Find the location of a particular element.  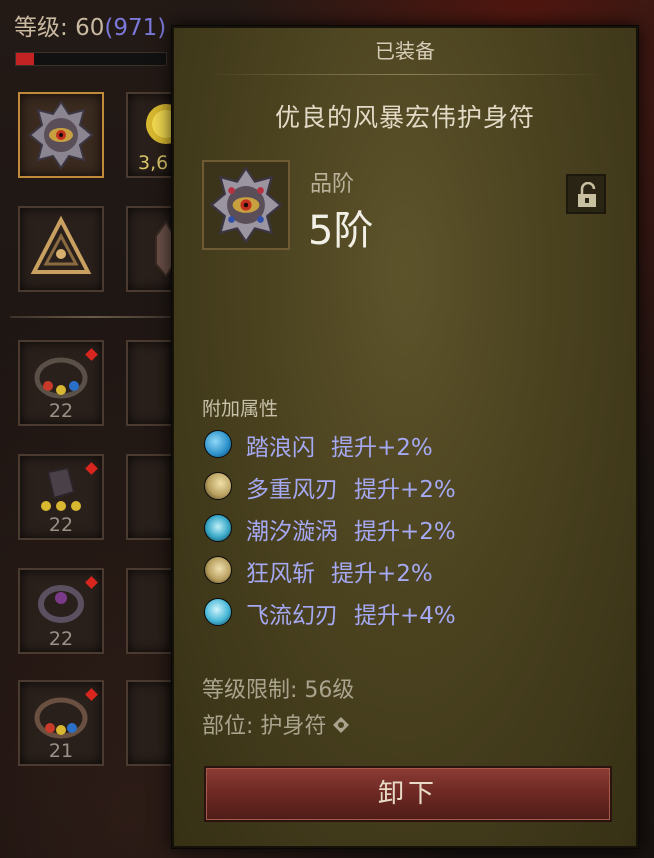

multi-blade-icon is located at coordinates (218, 486).